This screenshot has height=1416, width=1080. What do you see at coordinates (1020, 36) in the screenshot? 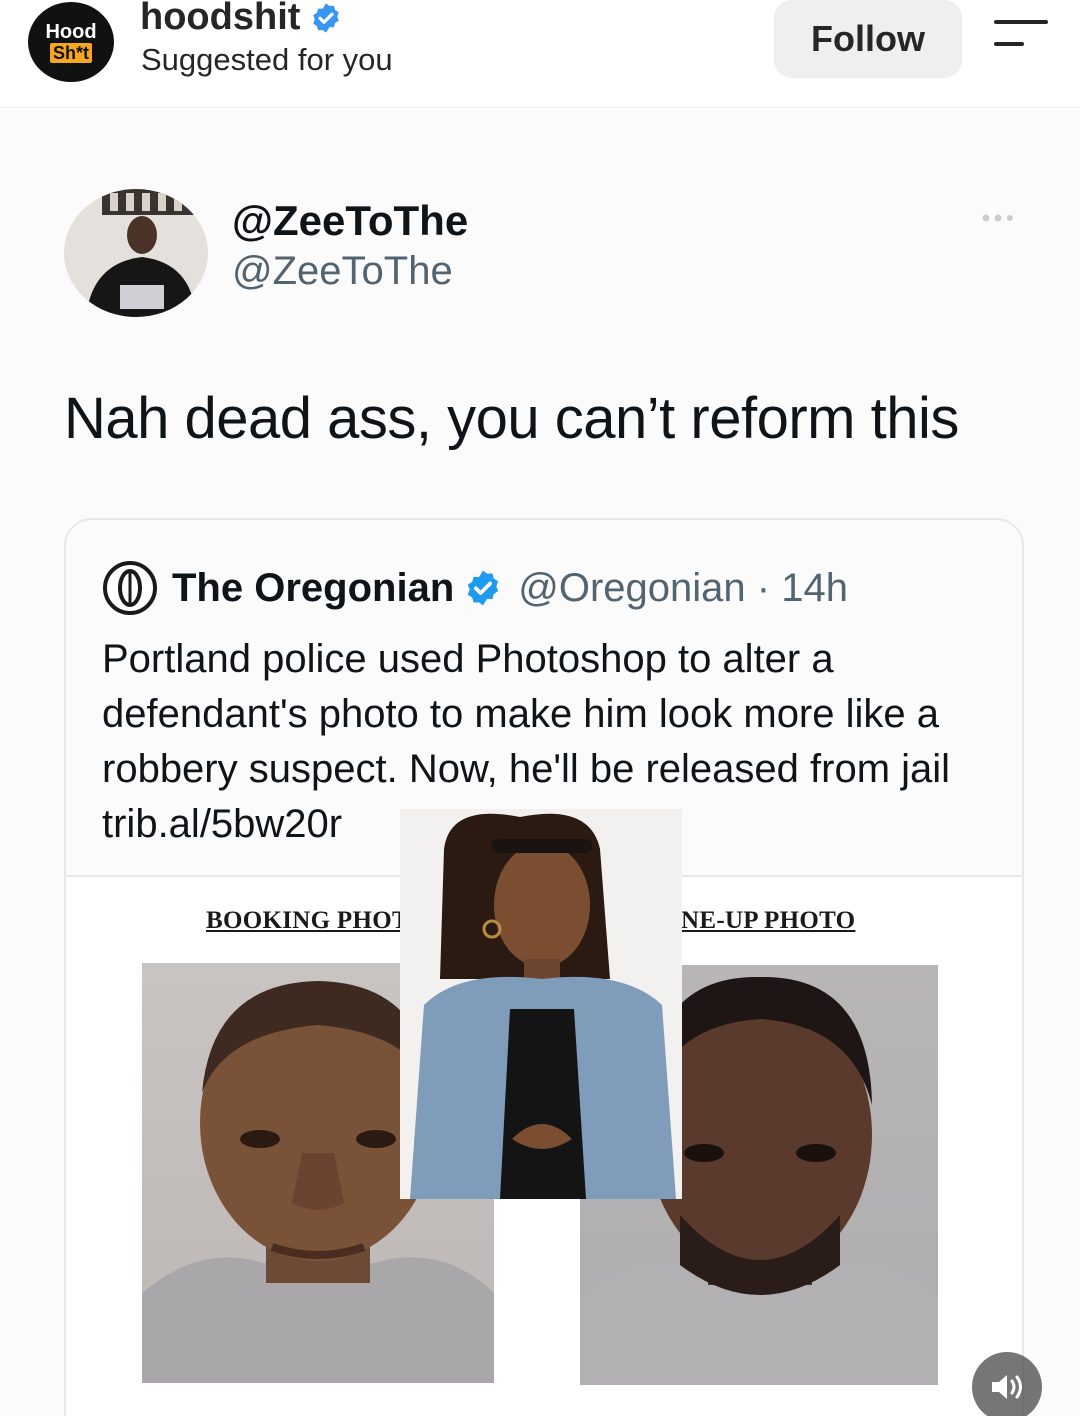
I see `menu-icon` at bounding box center [1020, 36].